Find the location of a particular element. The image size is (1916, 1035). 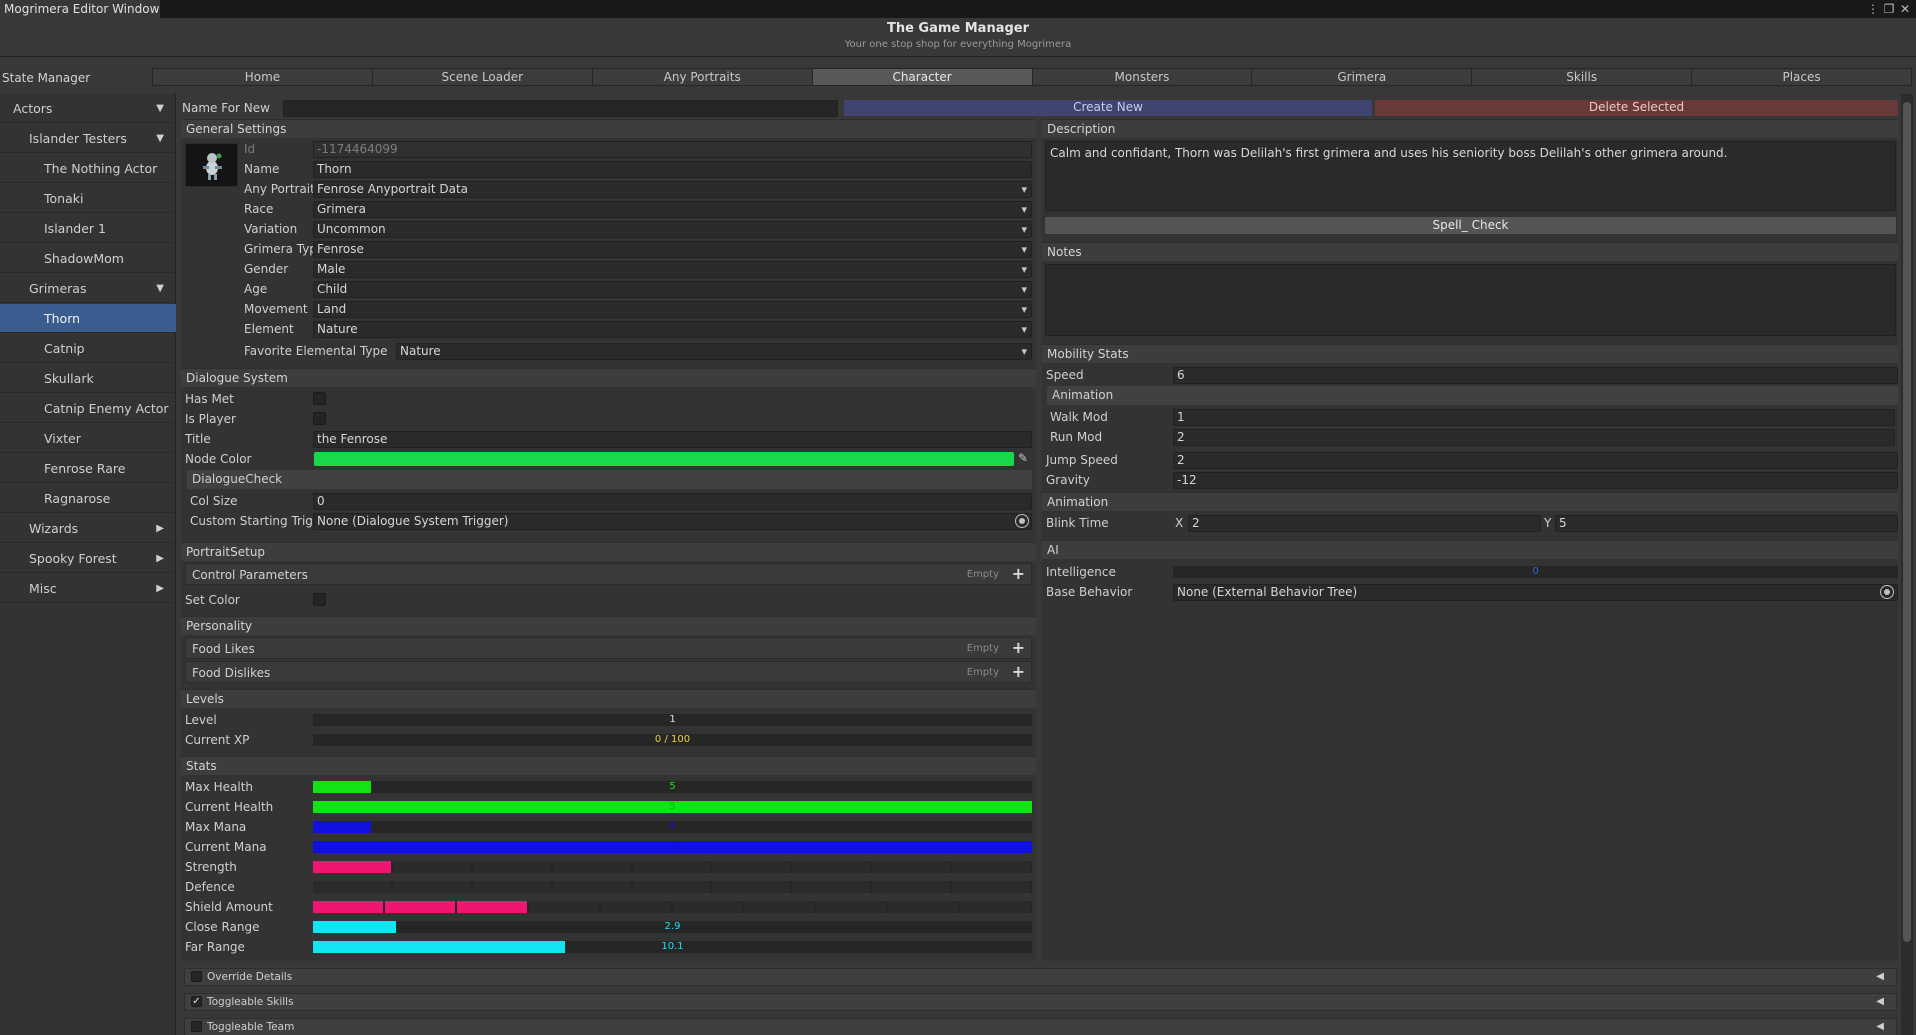

create-new-button: Create New is located at coordinates (1108, 108).